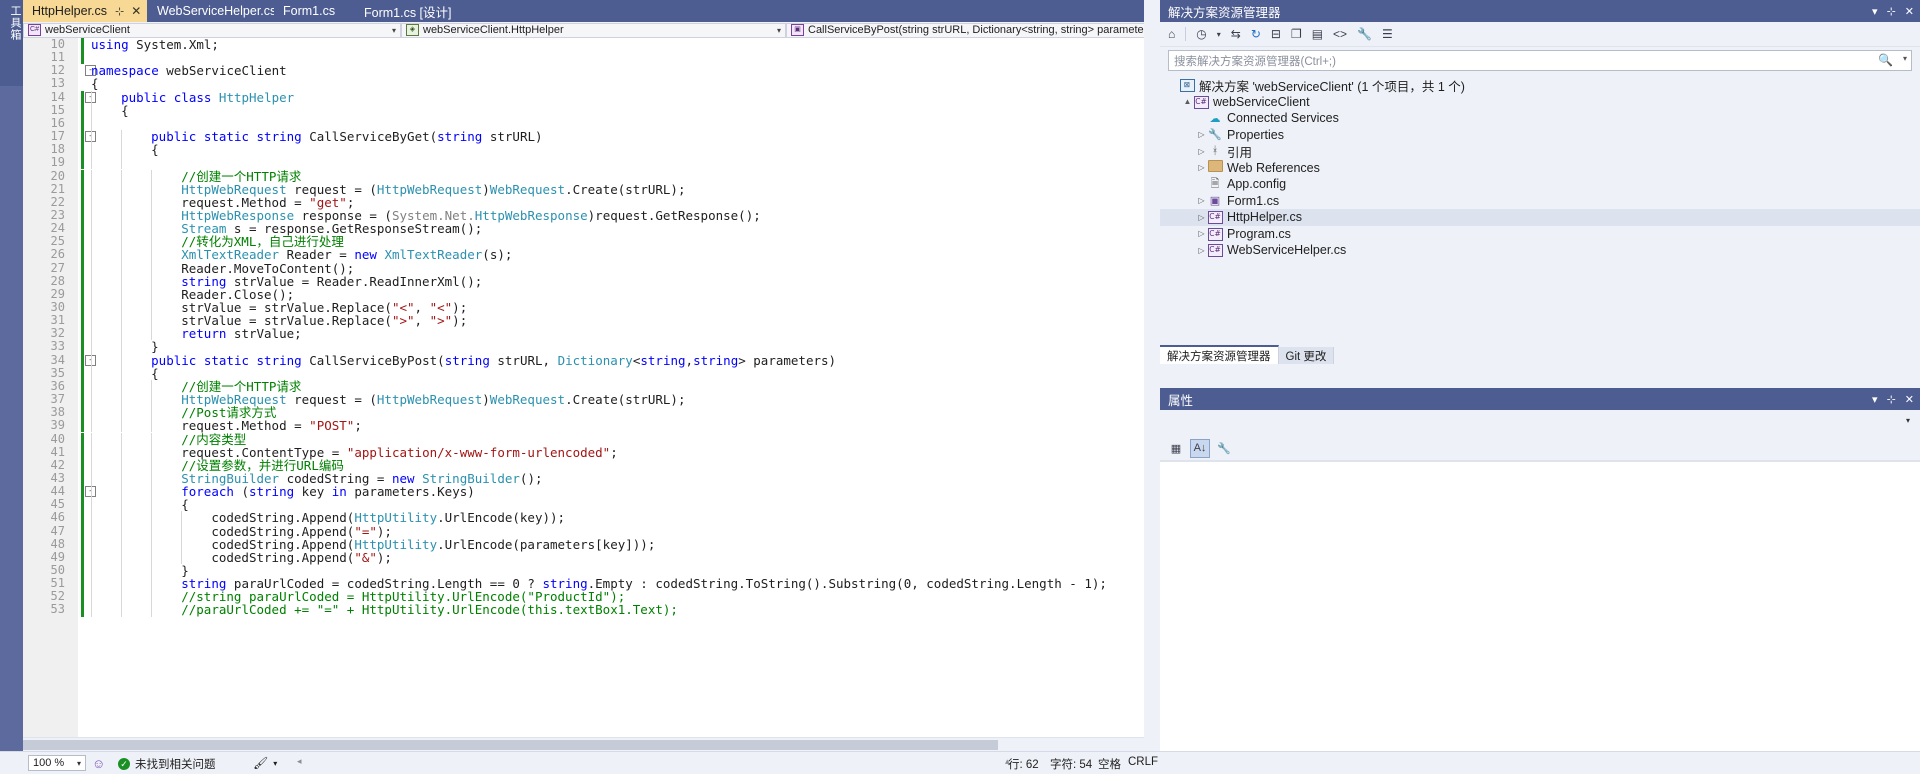 The width and height of the screenshot is (1920, 774). What do you see at coordinates (167, 764) in the screenshot?
I see `issues-status: ✓ 未找到相关问题` at bounding box center [167, 764].